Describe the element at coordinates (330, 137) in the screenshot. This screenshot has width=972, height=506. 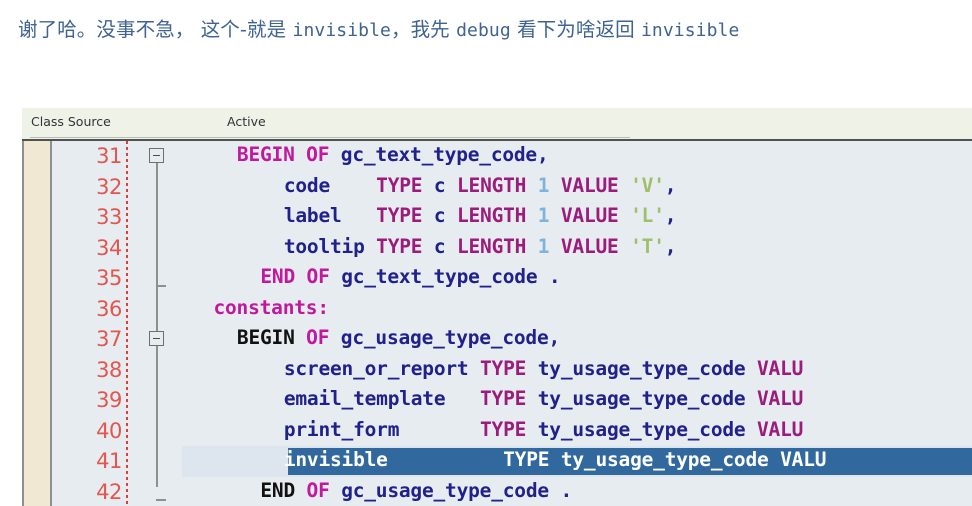
I see `header-divider` at that location.